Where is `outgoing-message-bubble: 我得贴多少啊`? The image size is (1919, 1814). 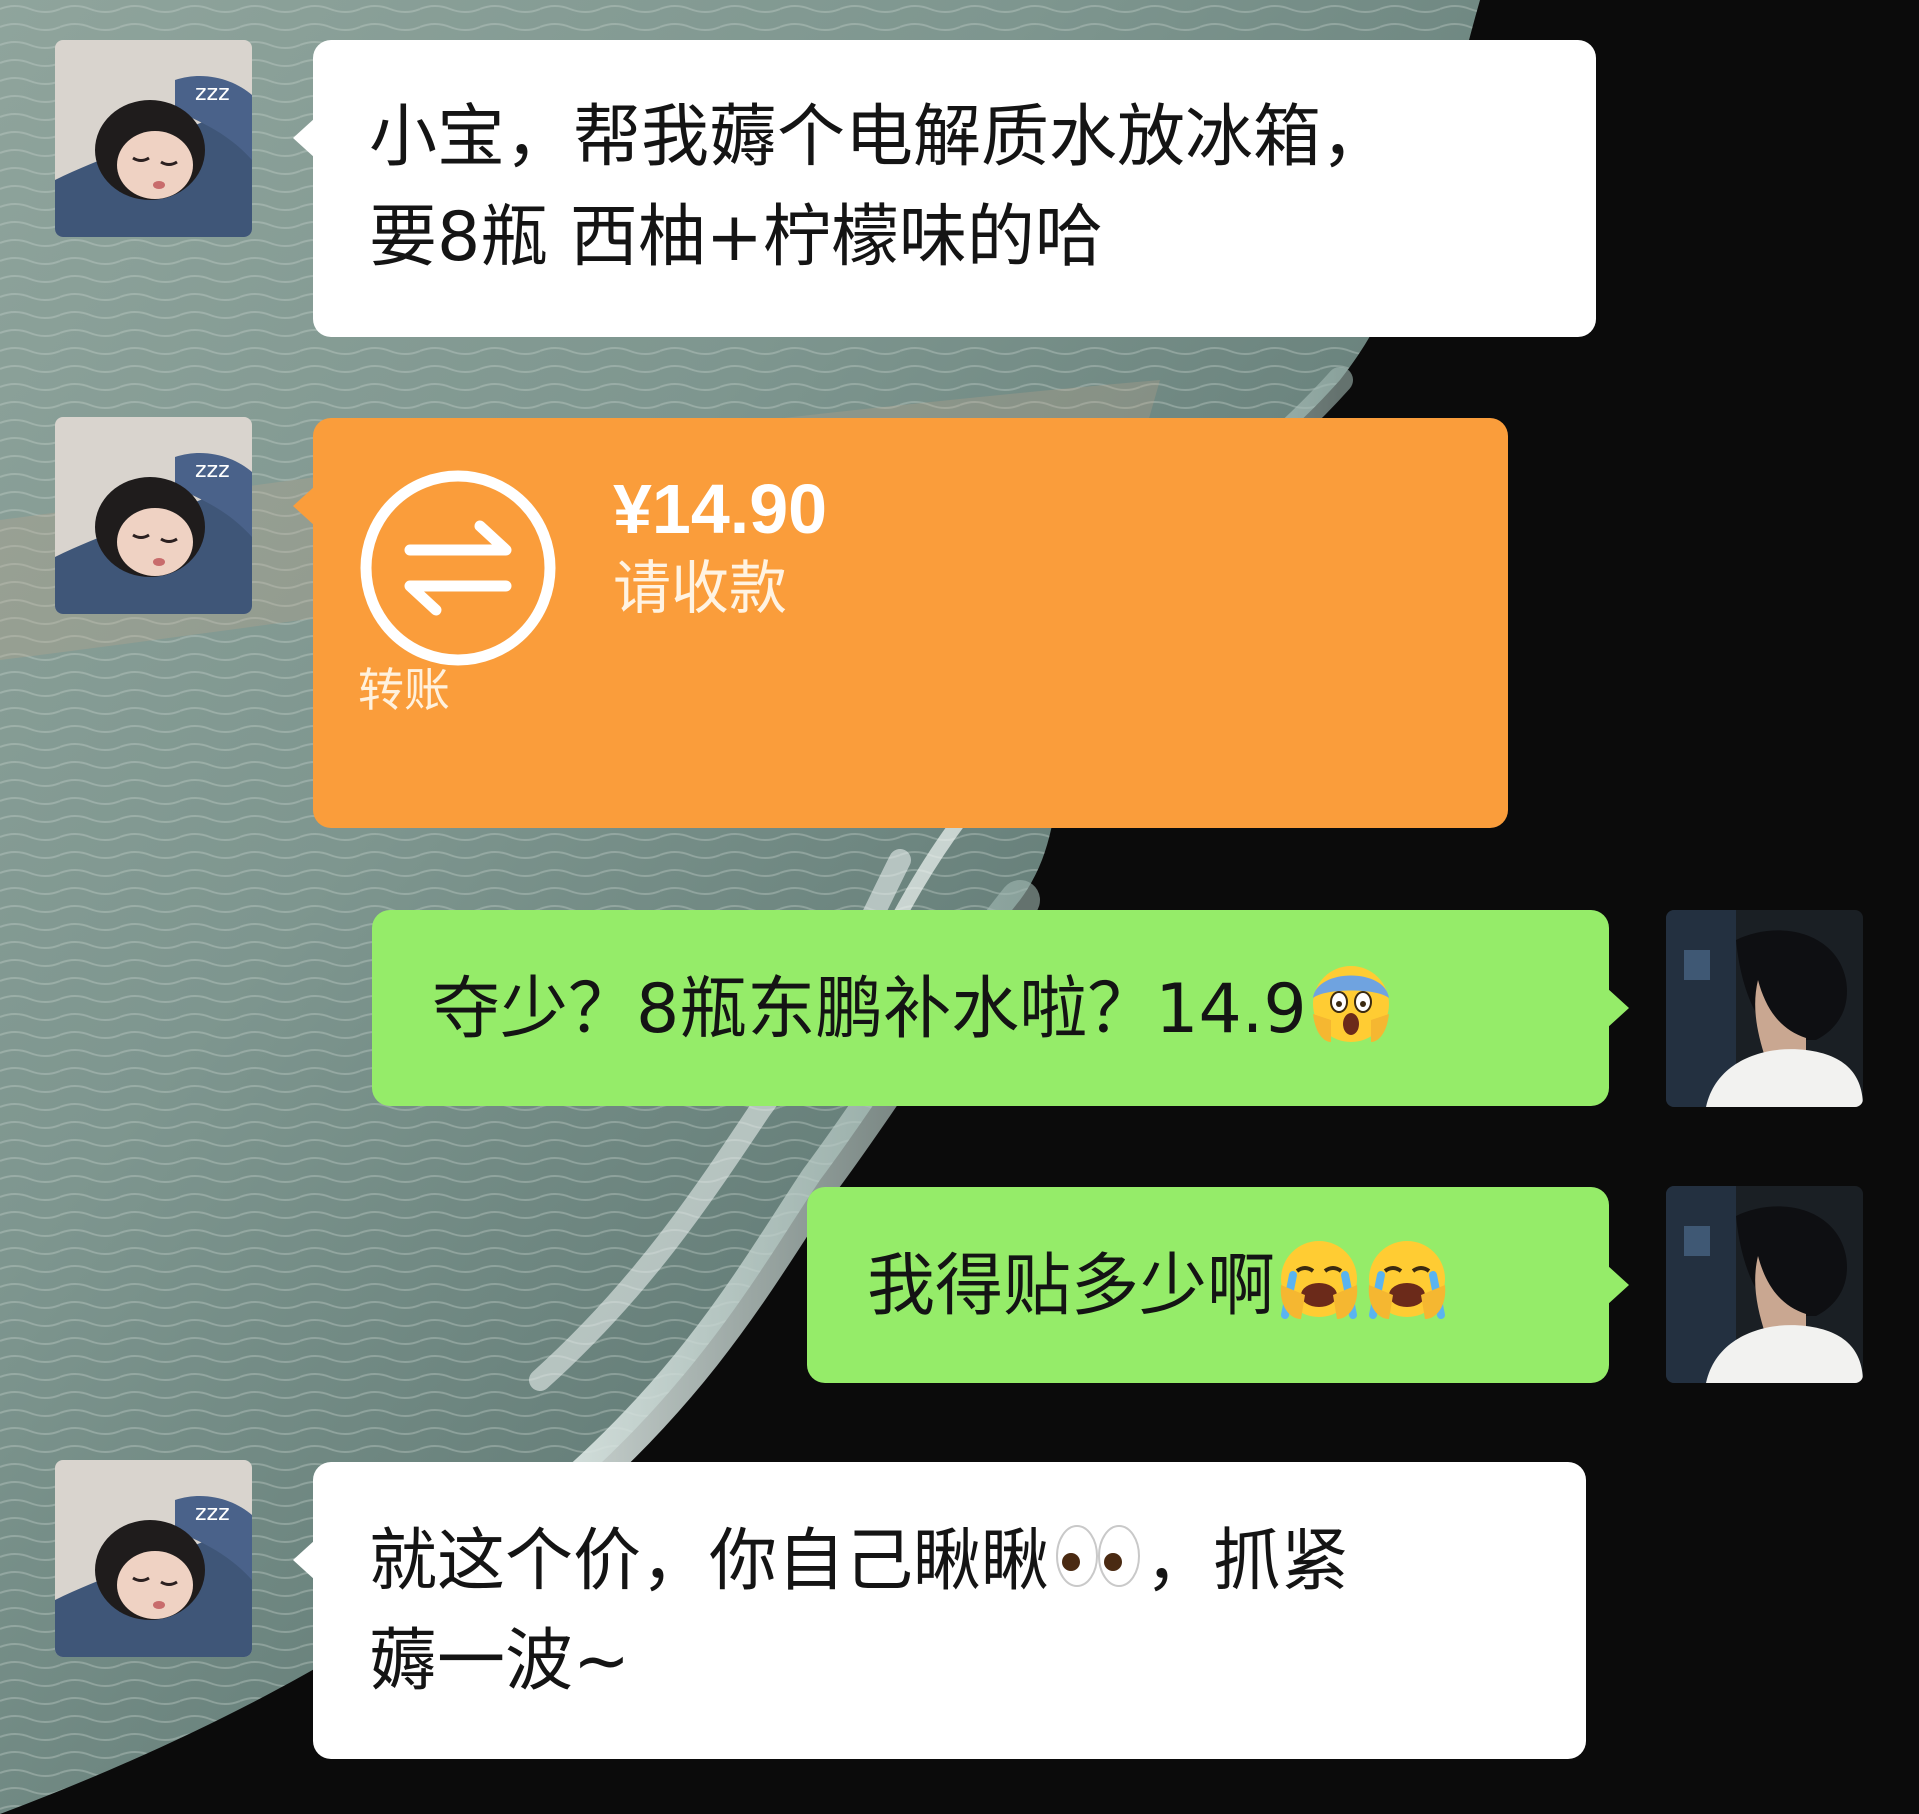 outgoing-message-bubble: 我得贴多少啊 is located at coordinates (1218, 1285).